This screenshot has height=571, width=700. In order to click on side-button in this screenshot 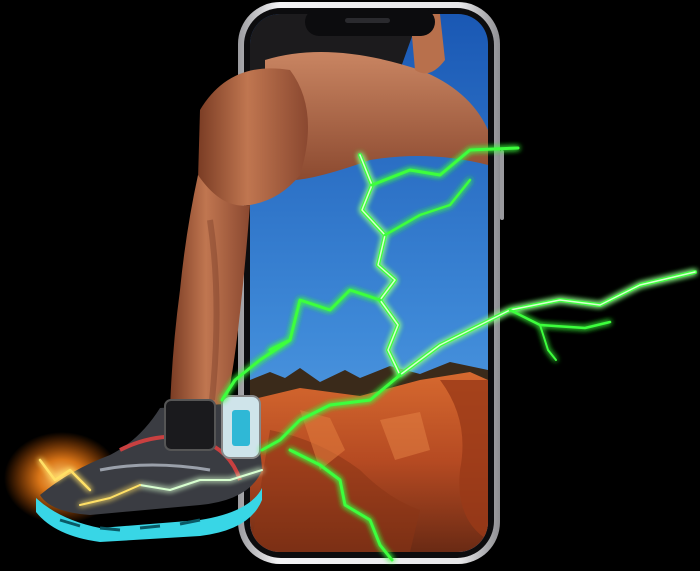, I will do `click(502, 185)`.